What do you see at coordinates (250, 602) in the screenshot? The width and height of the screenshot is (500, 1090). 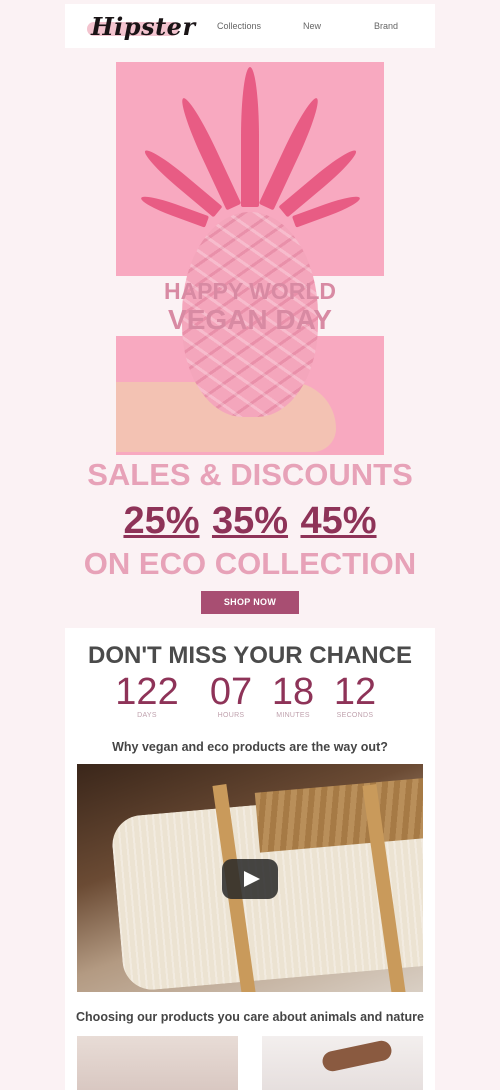 I see `shop-now-button: SHOP NOW` at bounding box center [250, 602].